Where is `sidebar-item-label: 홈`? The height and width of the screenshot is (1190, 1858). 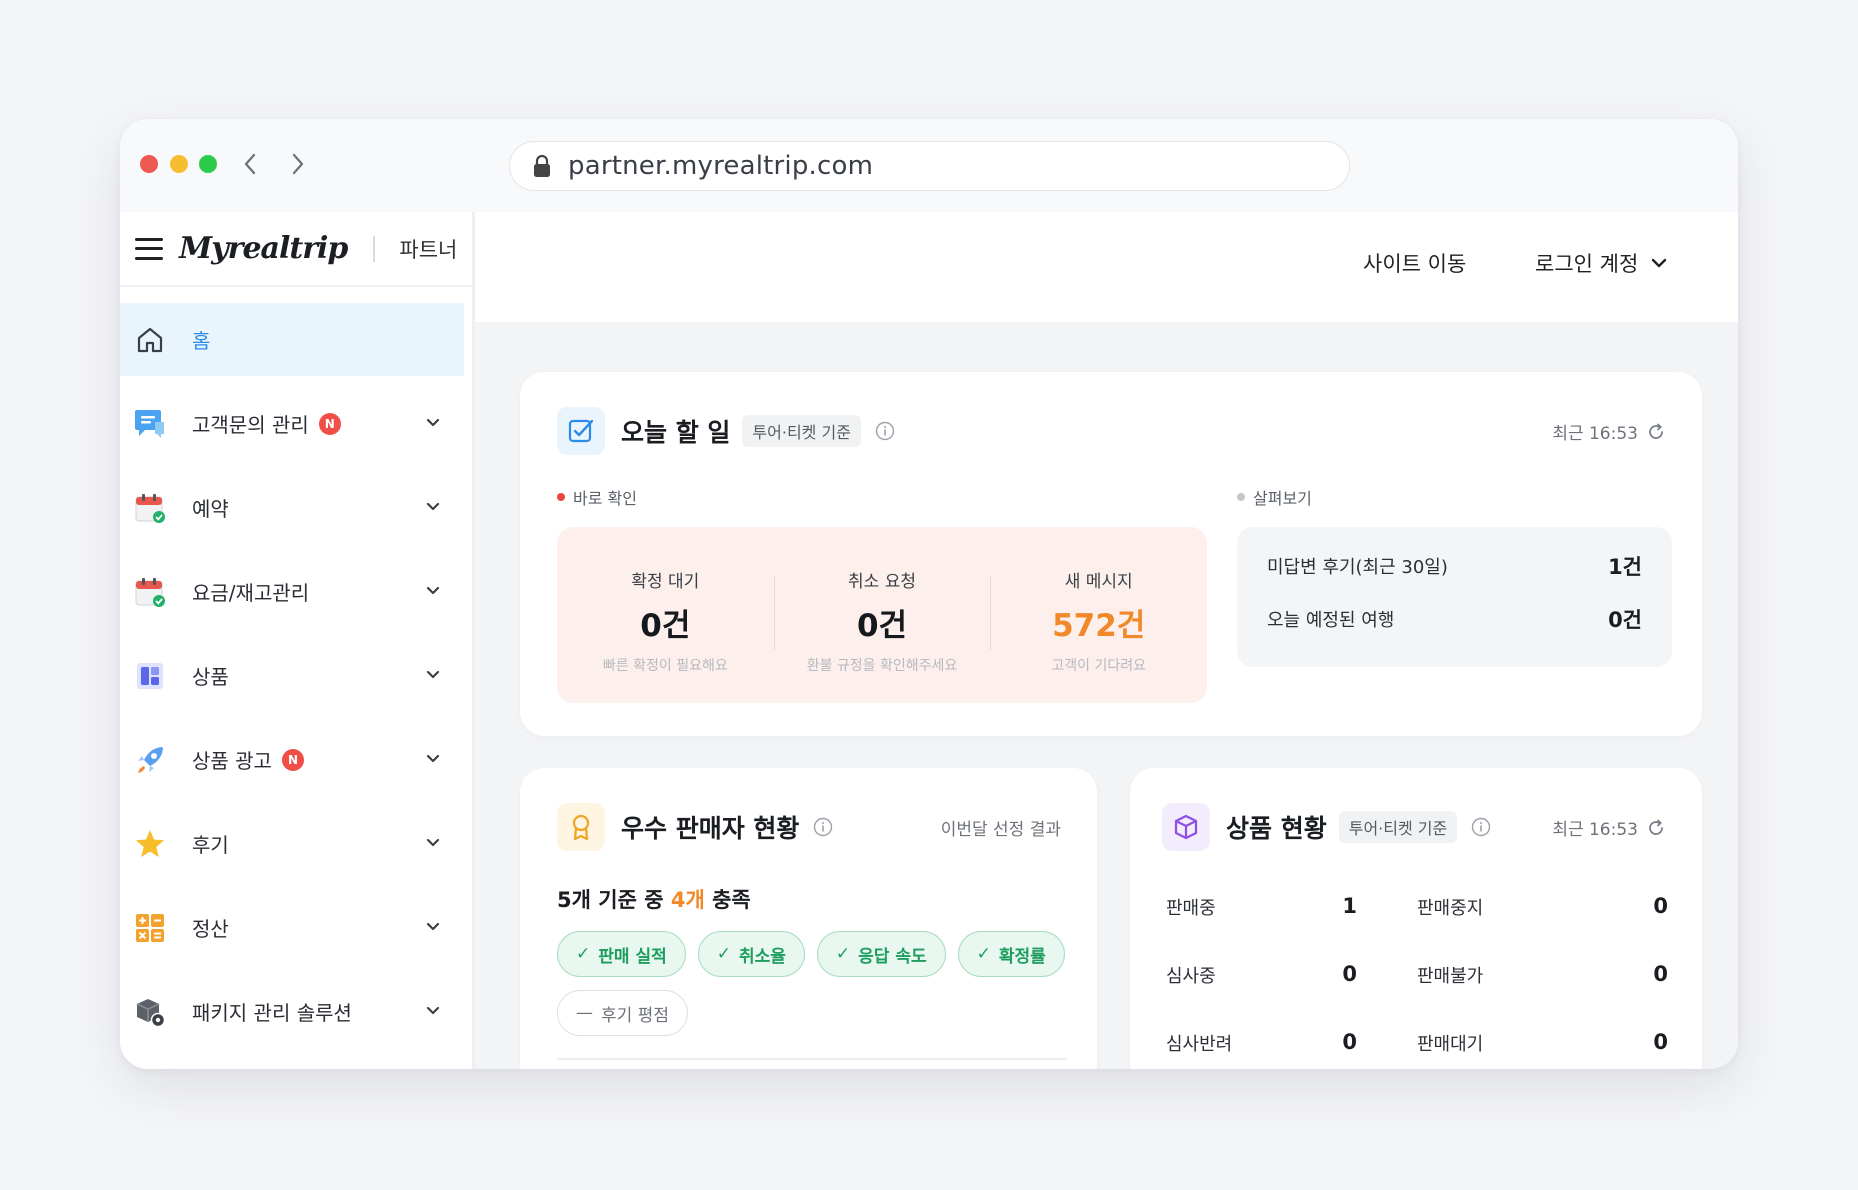 sidebar-item-label: 홈 is located at coordinates (201, 341).